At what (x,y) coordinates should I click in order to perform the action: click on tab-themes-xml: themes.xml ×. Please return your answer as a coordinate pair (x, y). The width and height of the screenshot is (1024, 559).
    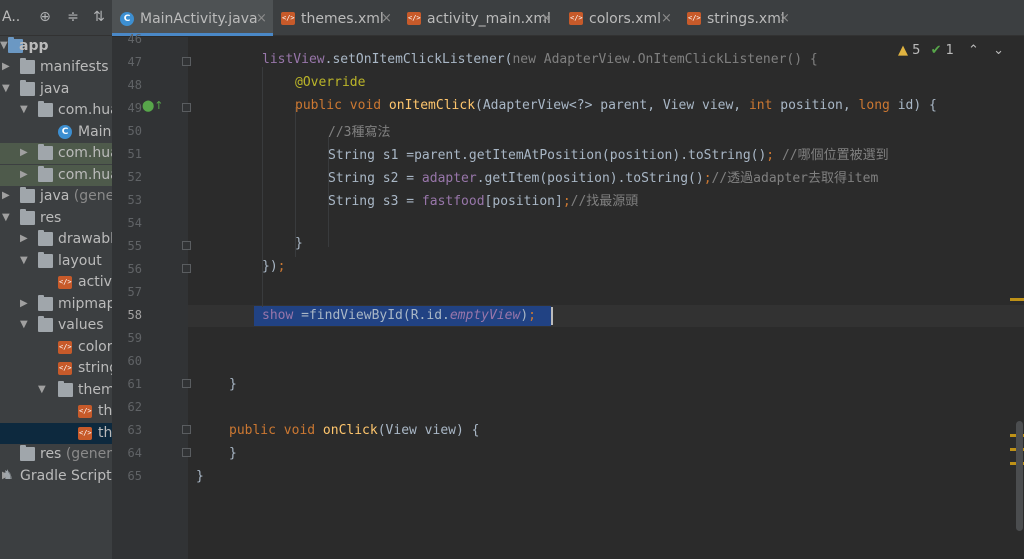
    Looking at the image, I should click on (336, 18).